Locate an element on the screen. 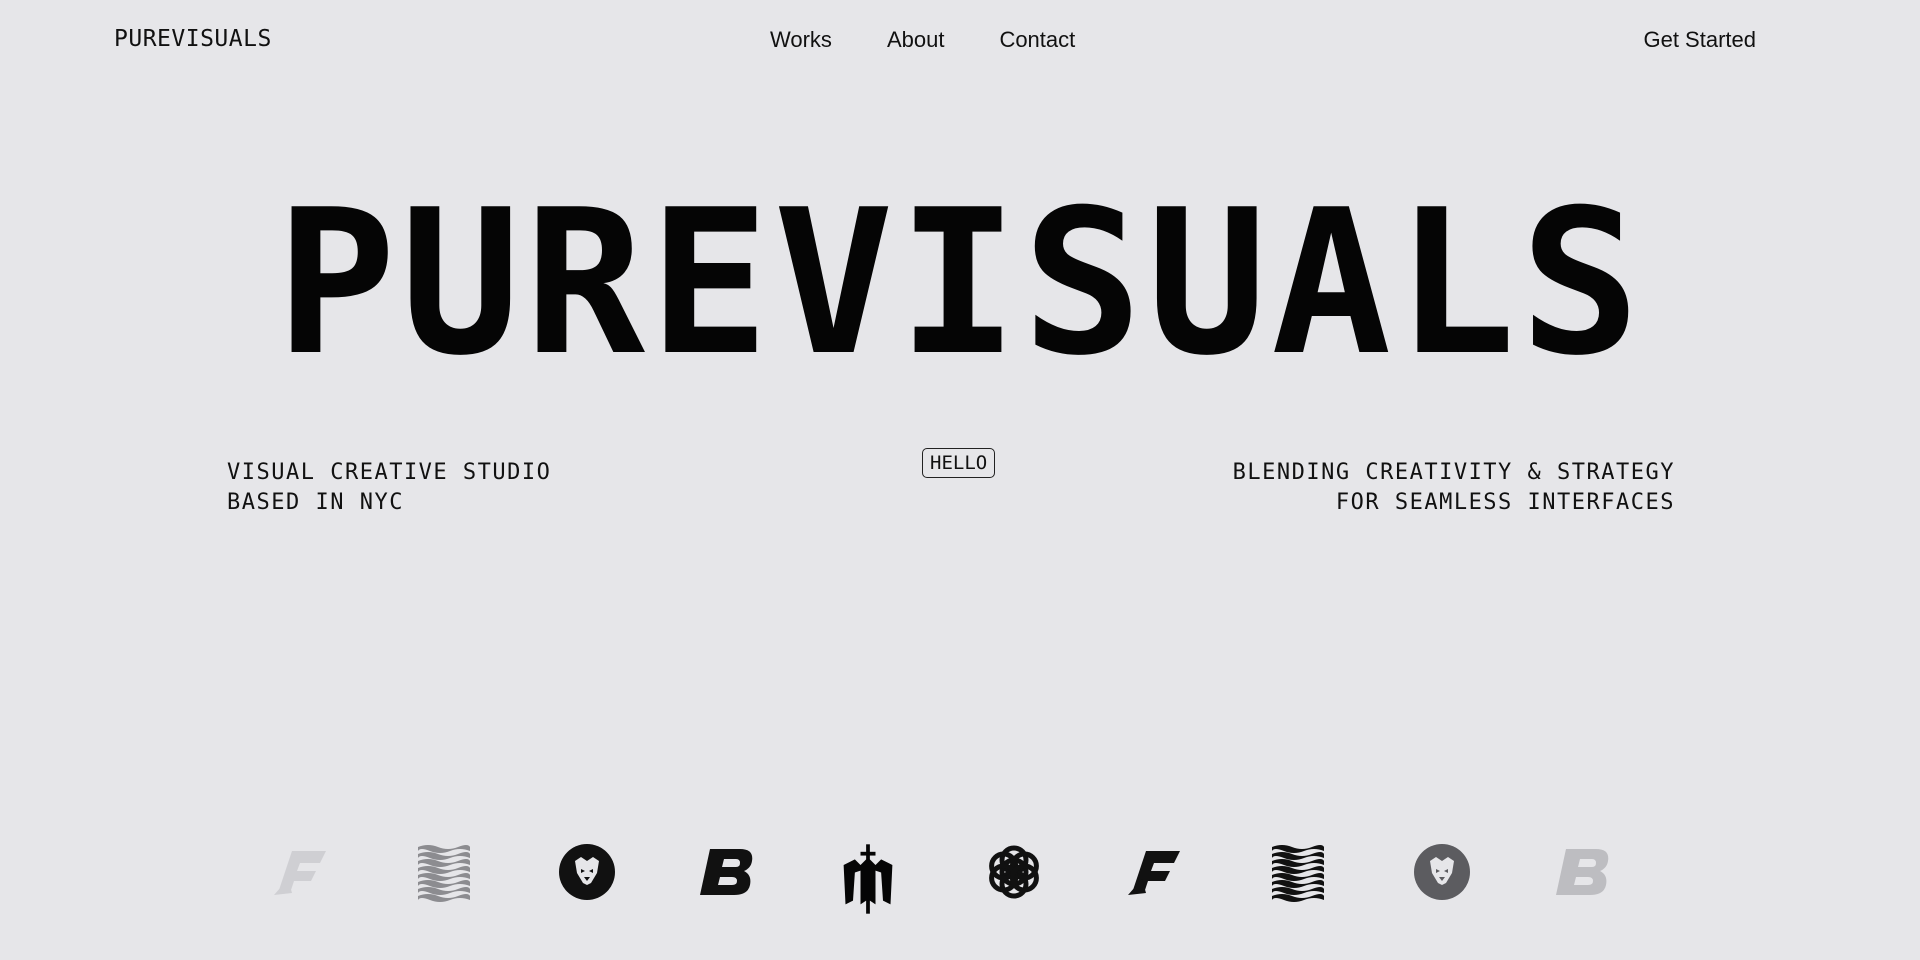 Image resolution: width=1920 pixels, height=960 pixels. get-started-button: Get Started is located at coordinates (1699, 40).